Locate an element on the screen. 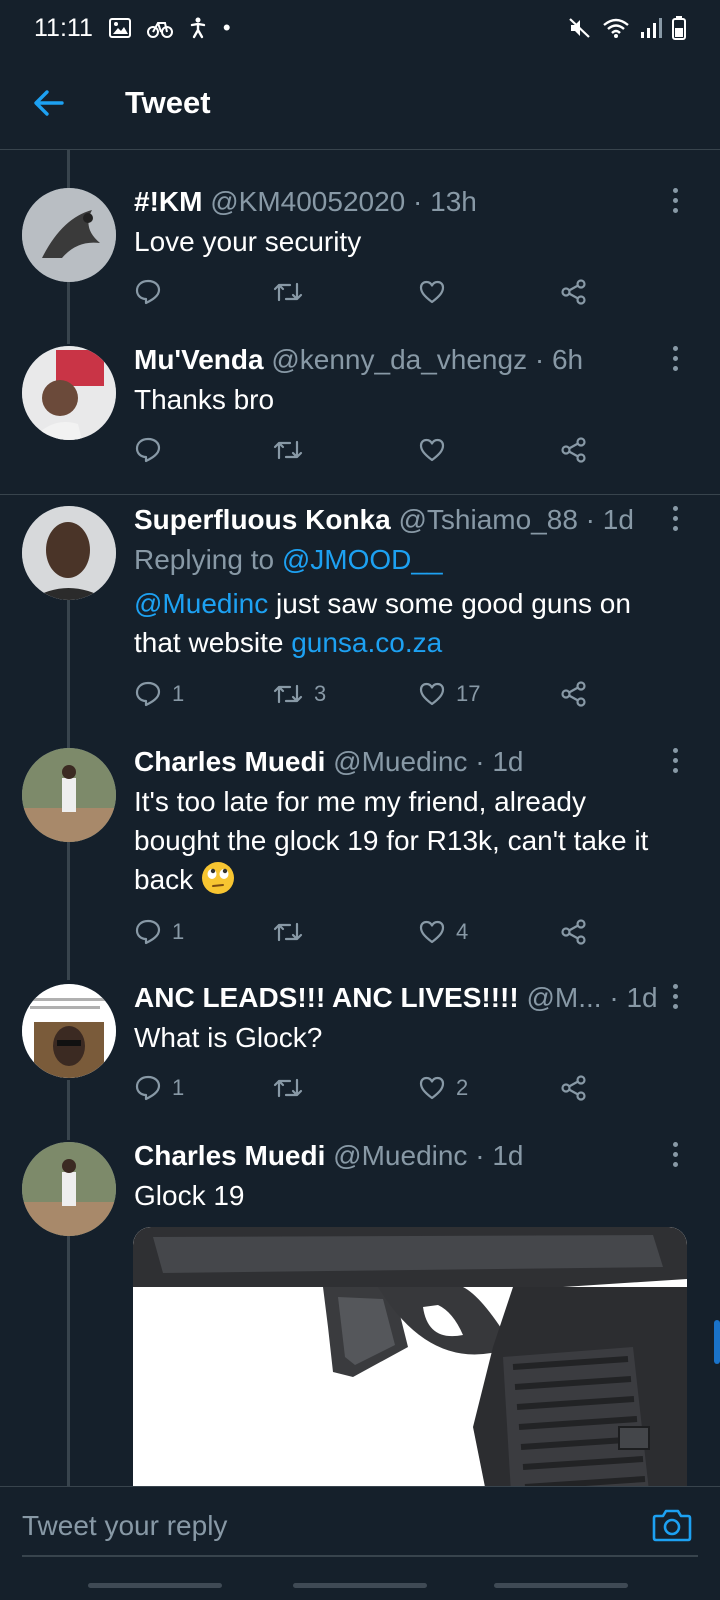 The height and width of the screenshot is (1600, 720). camera-button is located at coordinates (672, 1525).